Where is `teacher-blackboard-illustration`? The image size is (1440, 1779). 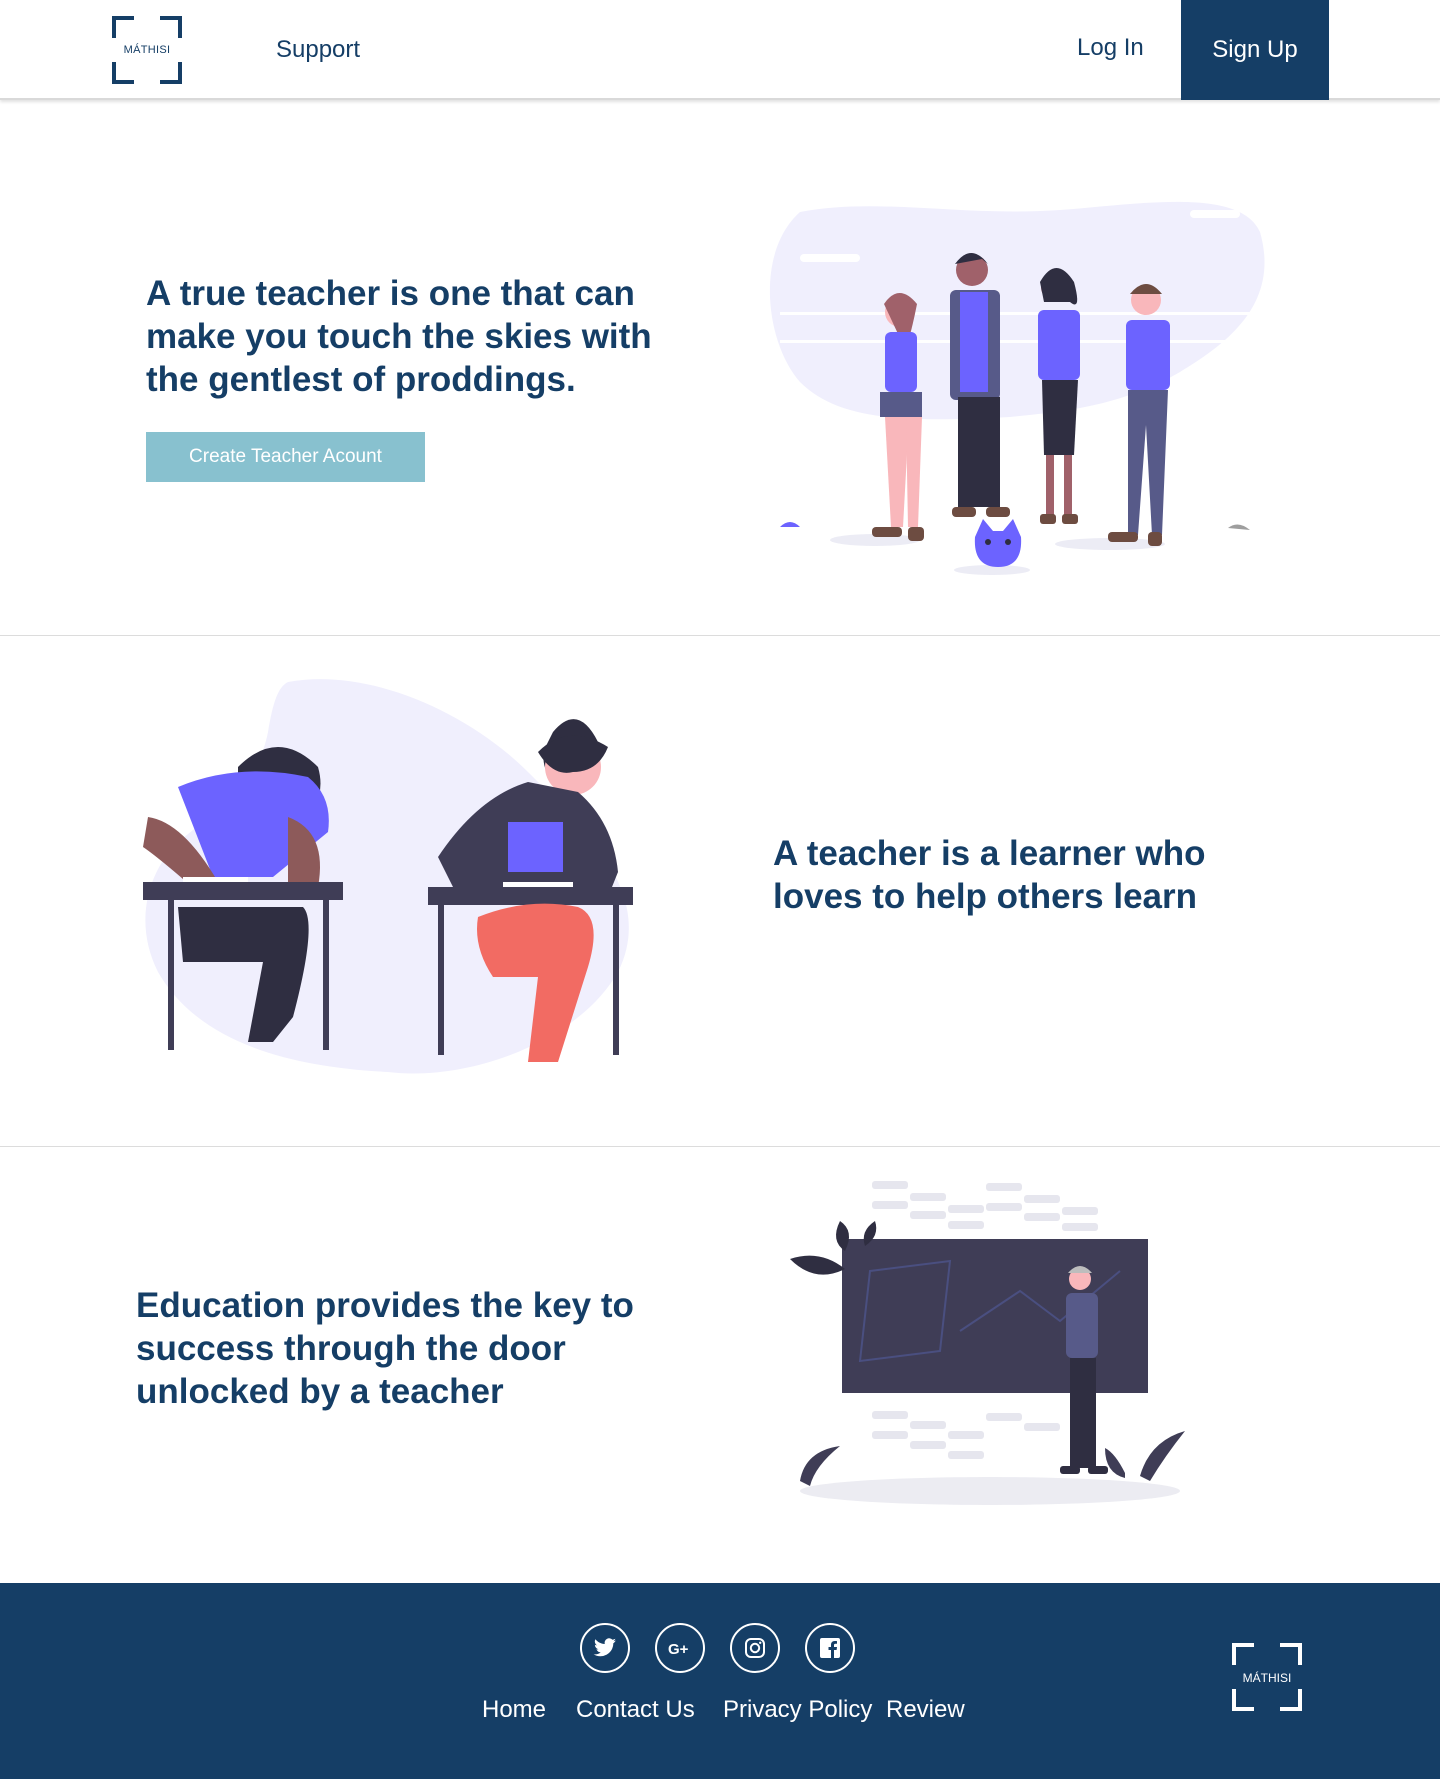
teacher-blackboard-illustration is located at coordinates (987, 1343).